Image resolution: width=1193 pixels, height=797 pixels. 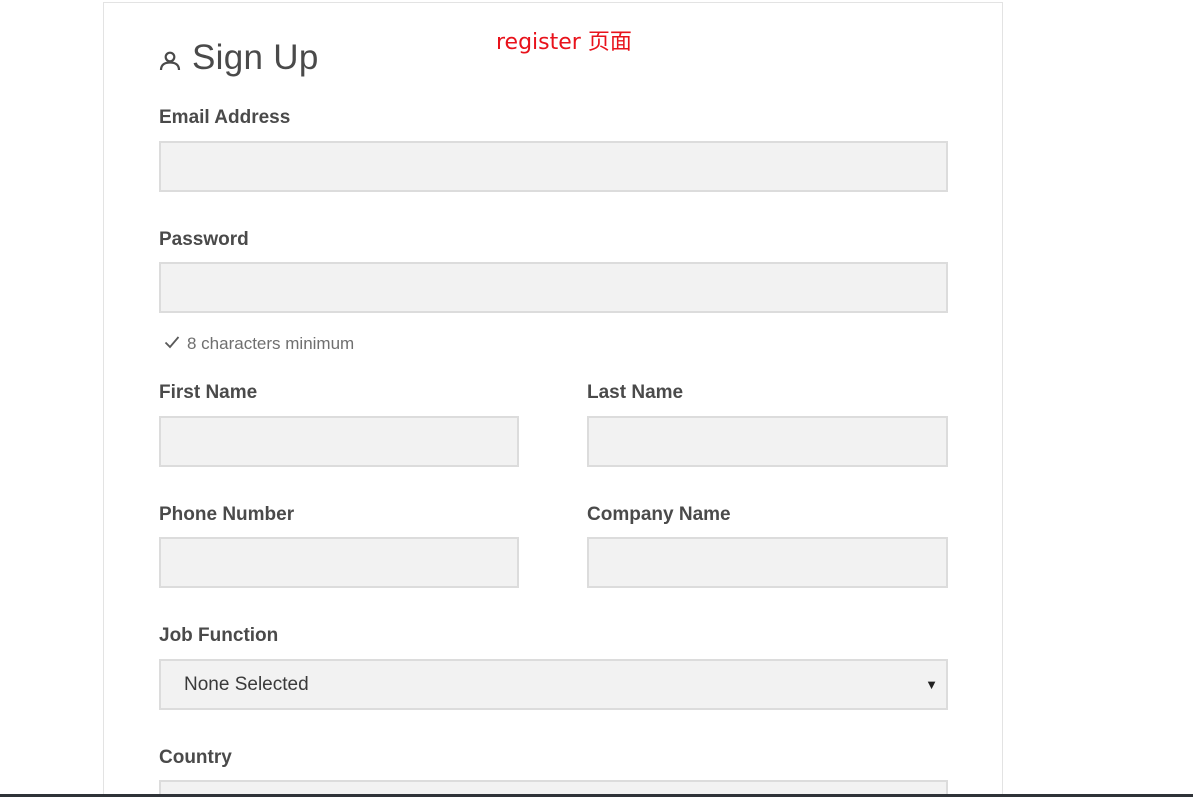 I want to click on password-hint-text: 8 characters minimum, so click(x=271, y=343).